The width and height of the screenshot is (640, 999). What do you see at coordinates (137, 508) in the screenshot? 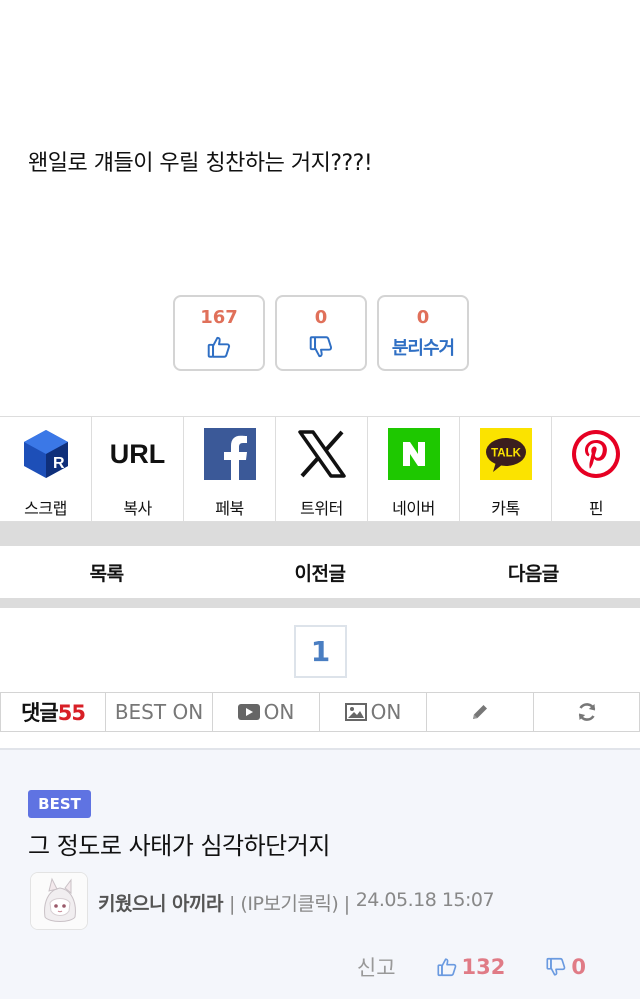
I see `share-label: 복사` at bounding box center [137, 508].